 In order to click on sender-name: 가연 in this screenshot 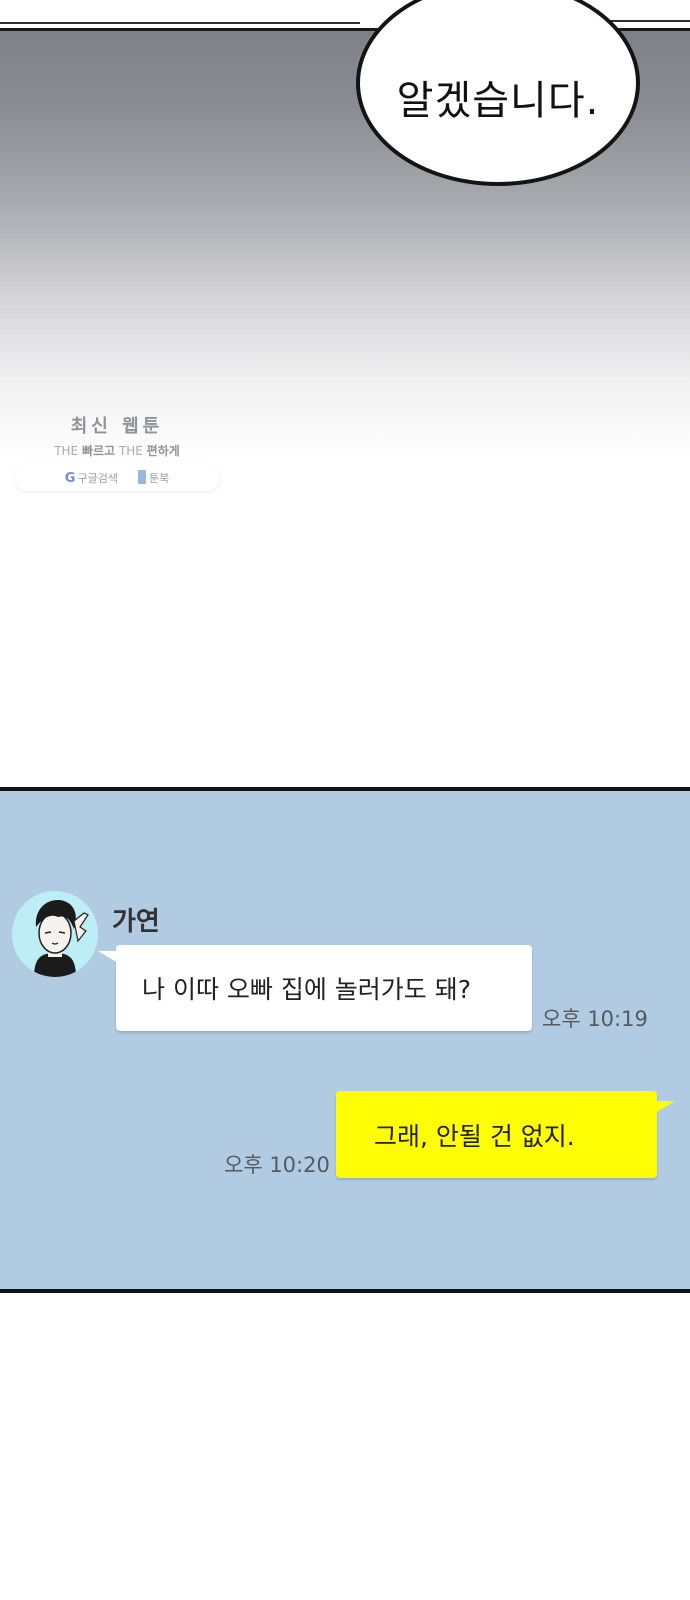, I will do `click(136, 922)`.